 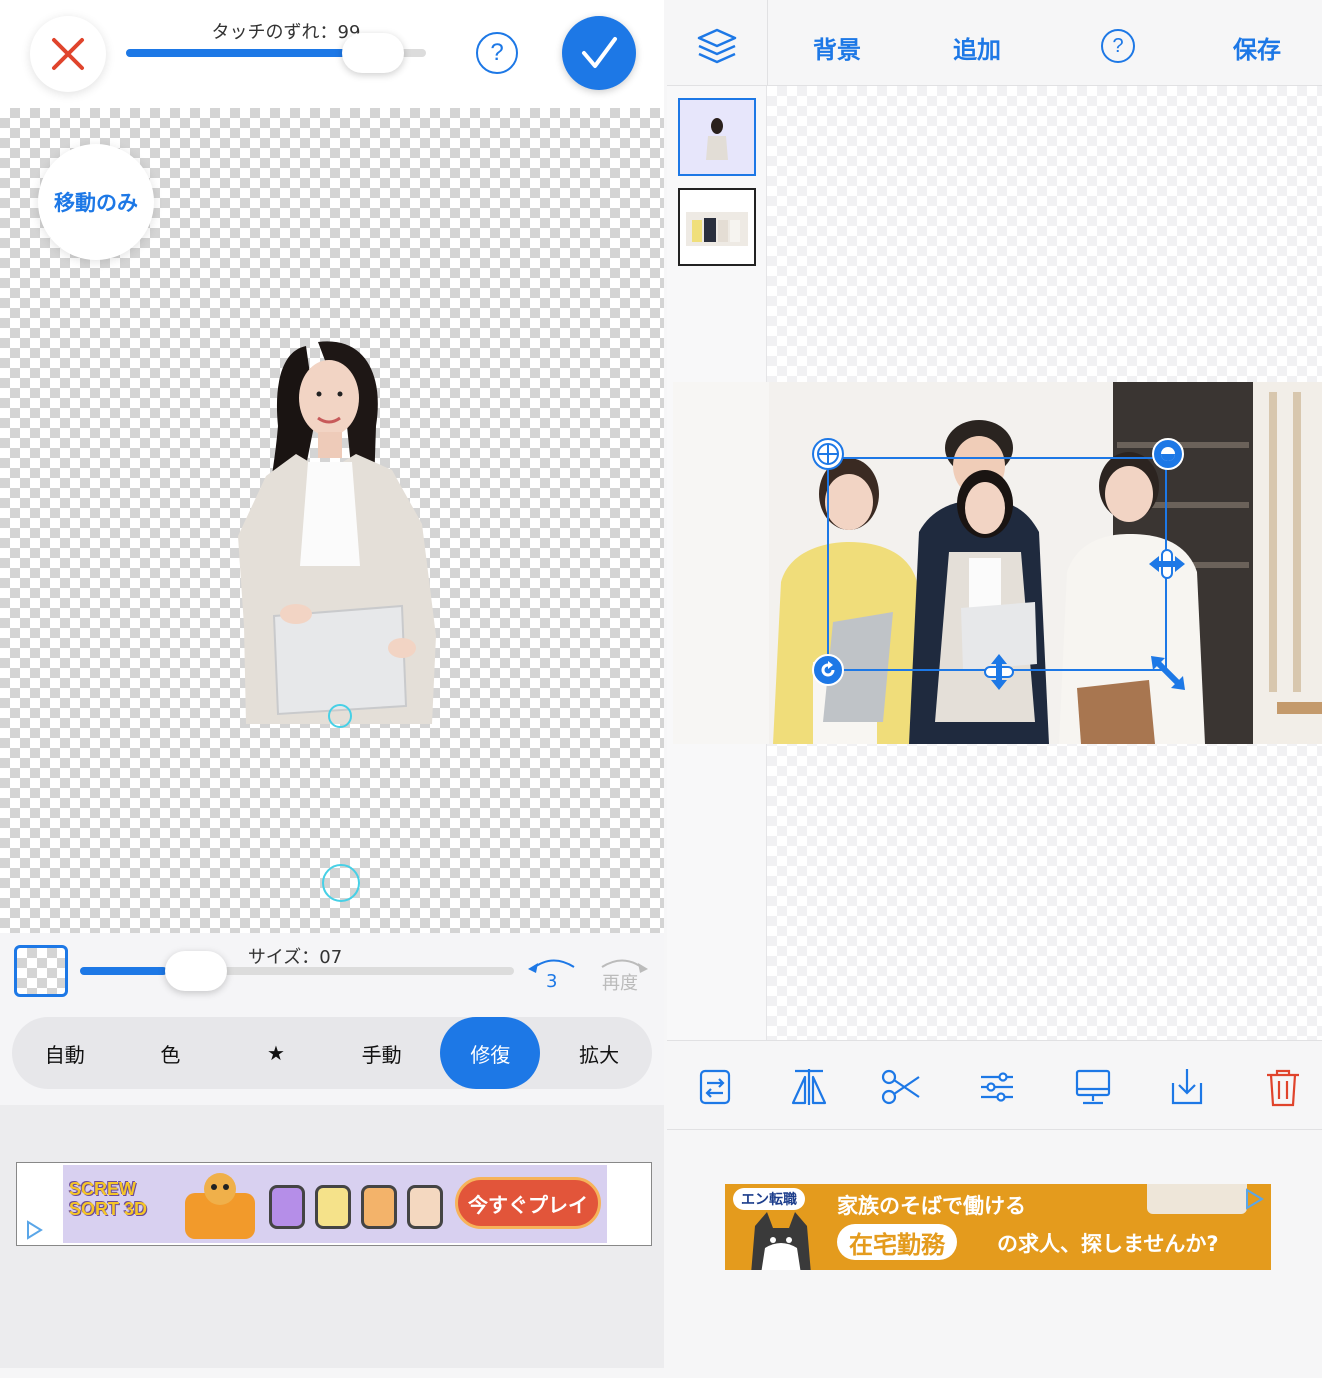 I want to click on ad-highlight: 在宅勤務, so click(x=897, y=1242).